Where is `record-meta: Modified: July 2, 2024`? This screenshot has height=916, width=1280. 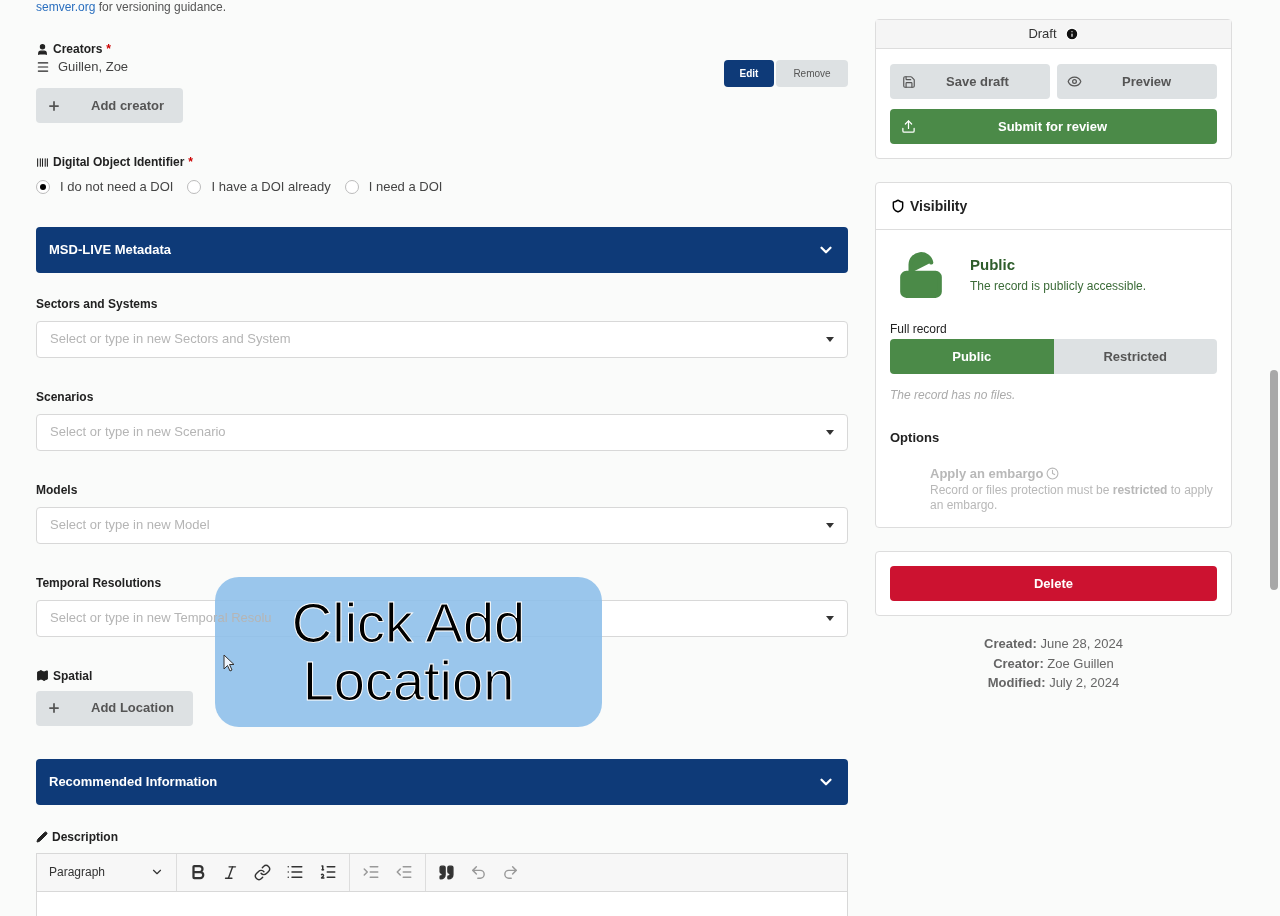
record-meta: Modified: July 2, 2024 is located at coordinates (1053, 683).